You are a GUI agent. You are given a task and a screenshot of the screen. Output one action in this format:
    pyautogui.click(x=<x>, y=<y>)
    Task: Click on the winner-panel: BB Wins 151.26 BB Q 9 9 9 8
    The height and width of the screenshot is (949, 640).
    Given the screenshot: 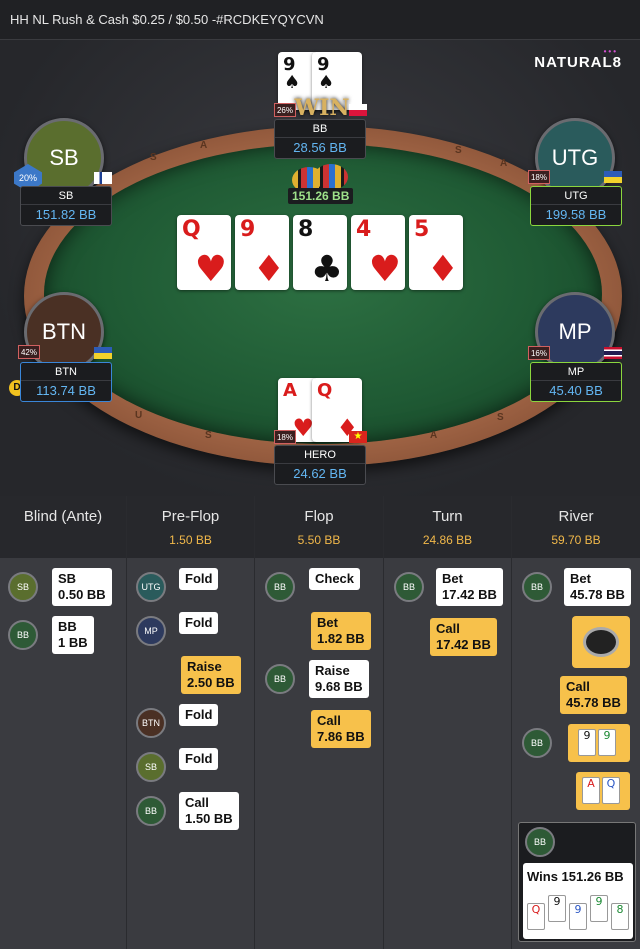 What is the action you would take?
    pyautogui.click(x=577, y=882)
    